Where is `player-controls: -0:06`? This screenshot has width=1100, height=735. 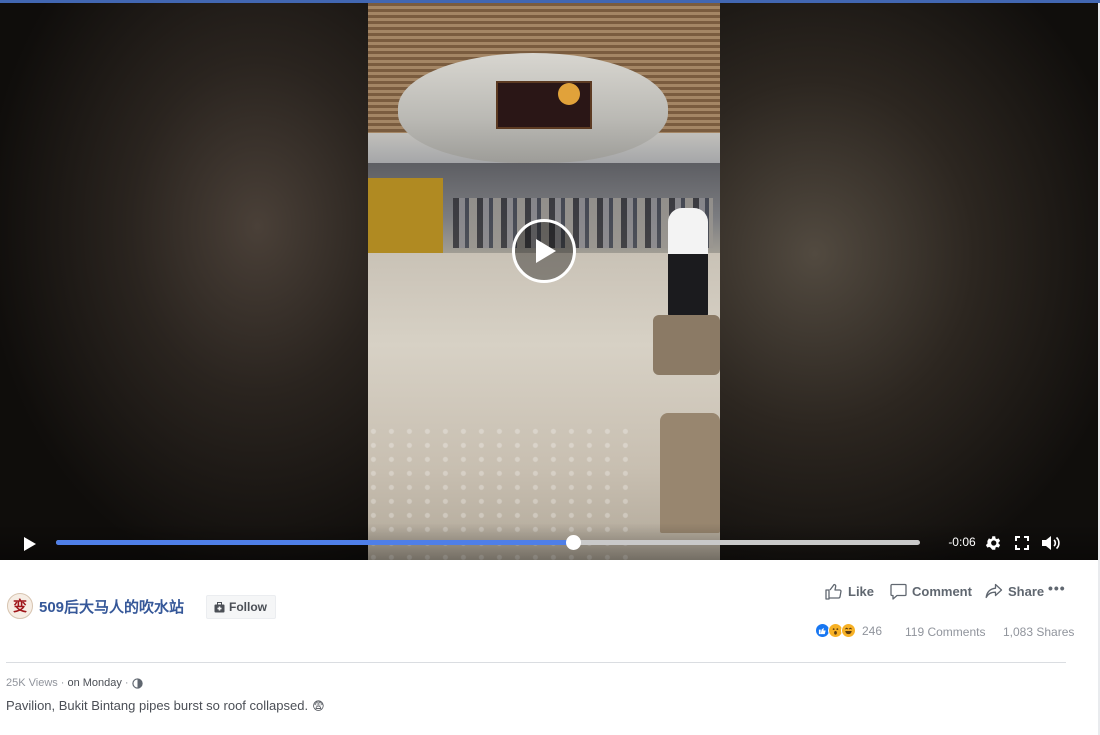
player-controls: -0:06 is located at coordinates (549, 541).